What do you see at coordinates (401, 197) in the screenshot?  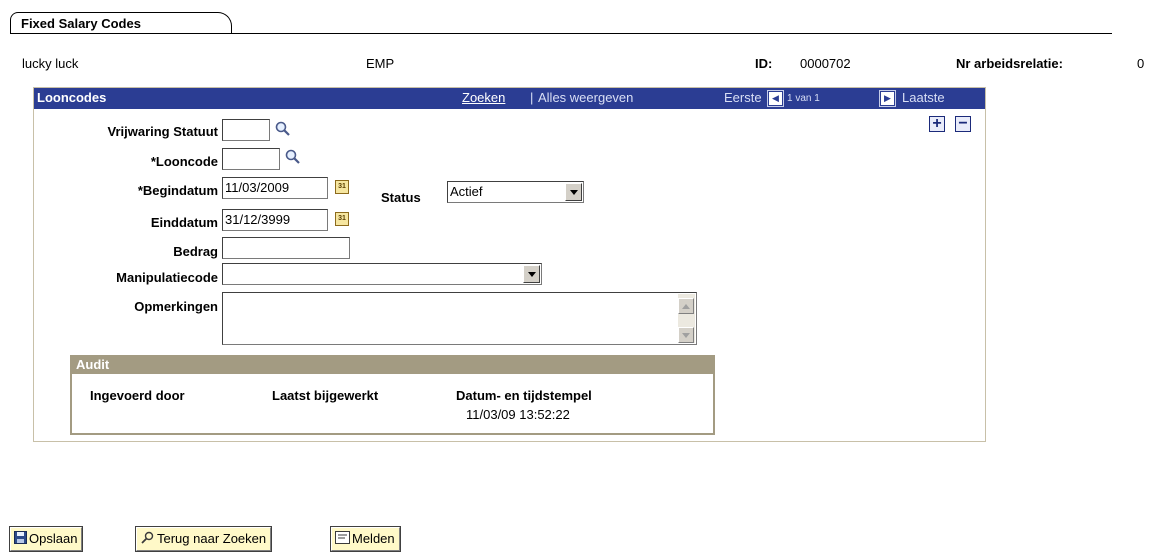 I see `status-label: Status` at bounding box center [401, 197].